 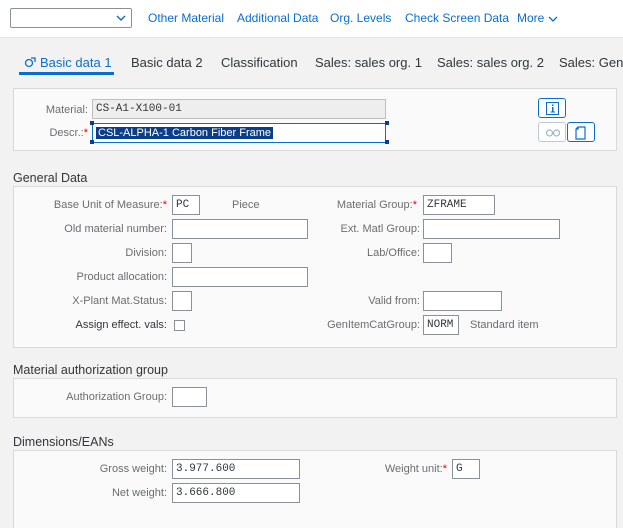 I want to click on additional-data-link: Additional Data, so click(x=277, y=18).